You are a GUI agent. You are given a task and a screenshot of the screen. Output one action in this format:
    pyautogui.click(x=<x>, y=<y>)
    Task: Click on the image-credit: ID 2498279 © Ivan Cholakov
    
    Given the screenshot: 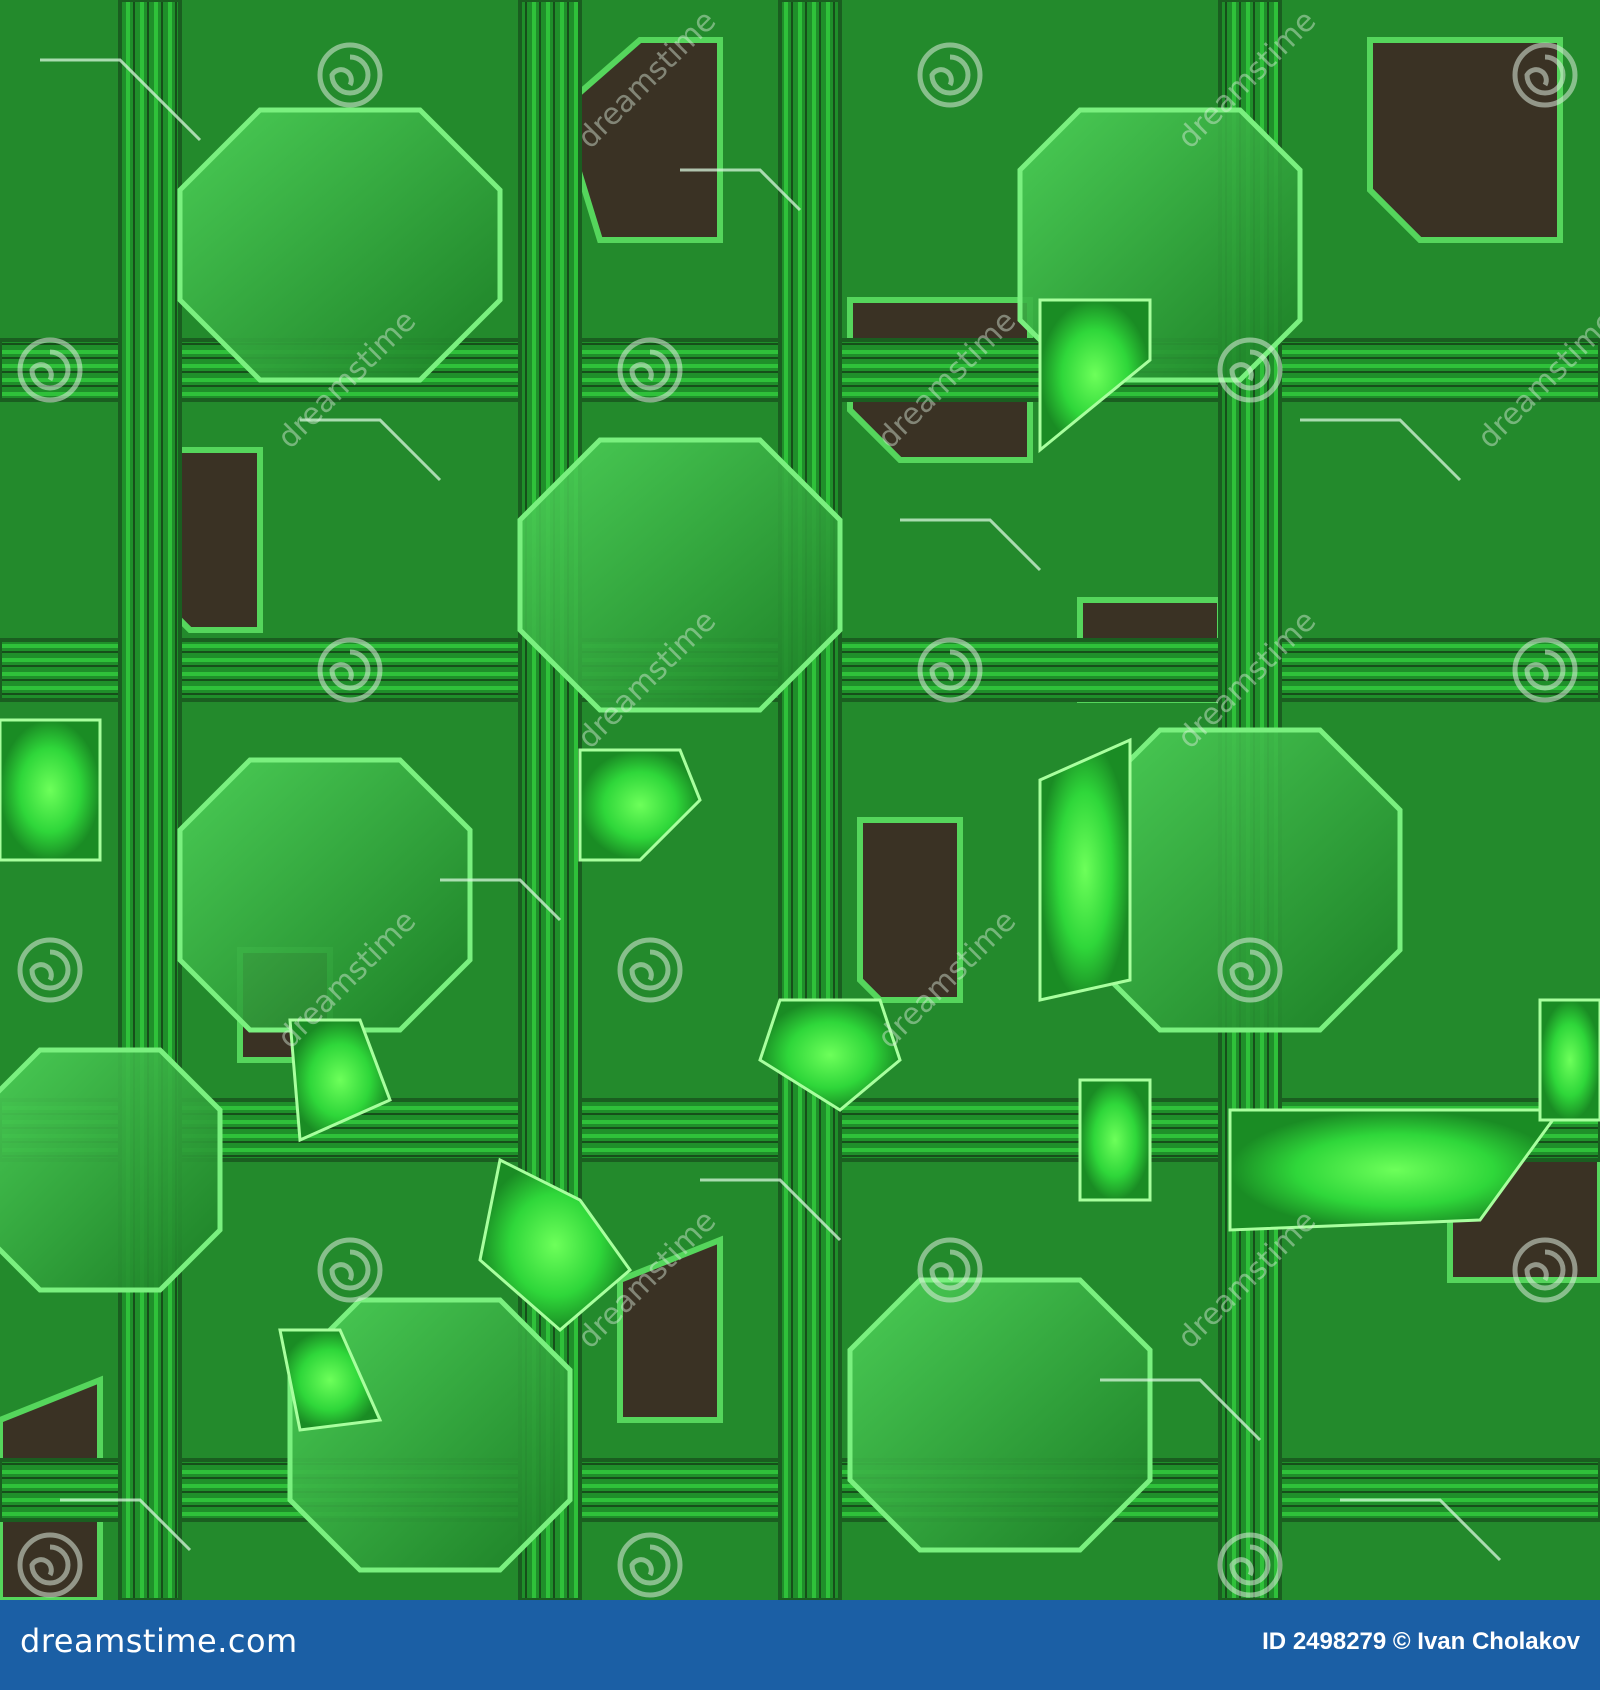 What is the action you would take?
    pyautogui.click(x=1421, y=1642)
    